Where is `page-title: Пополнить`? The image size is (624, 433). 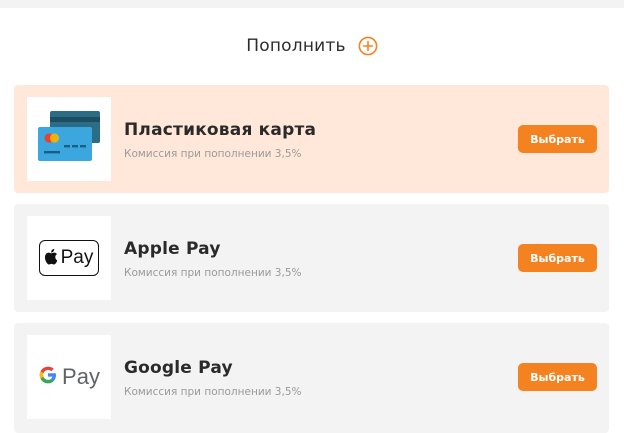 page-title: Пополнить is located at coordinates (296, 46).